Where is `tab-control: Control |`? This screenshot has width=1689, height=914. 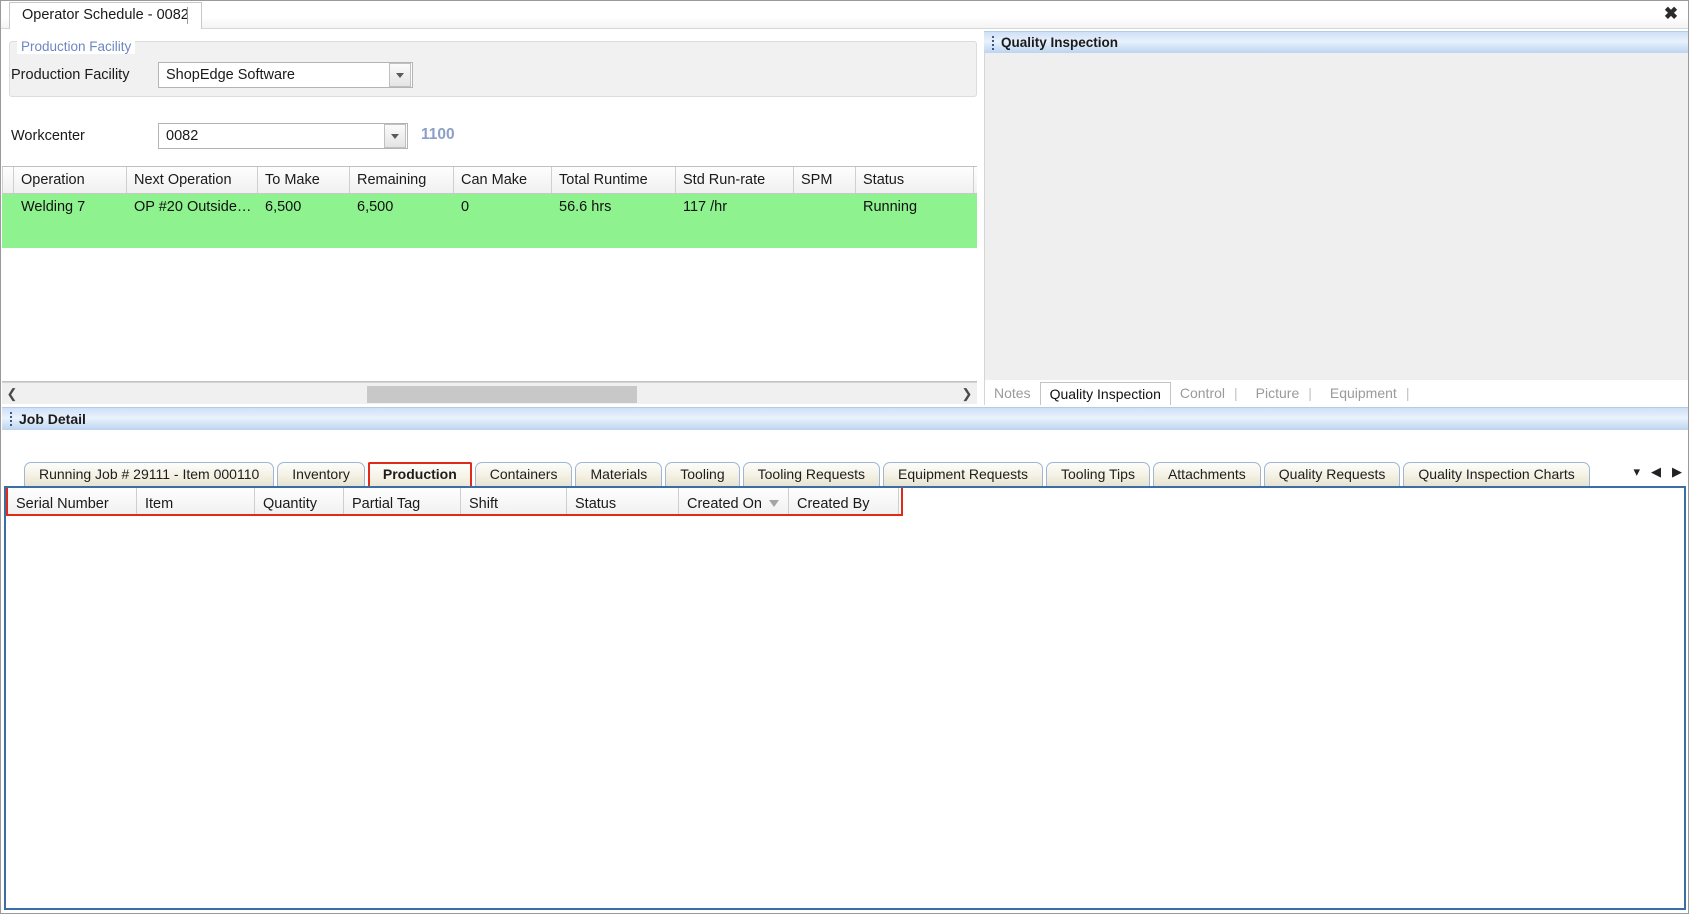 tab-control: Control | is located at coordinates (1209, 393).